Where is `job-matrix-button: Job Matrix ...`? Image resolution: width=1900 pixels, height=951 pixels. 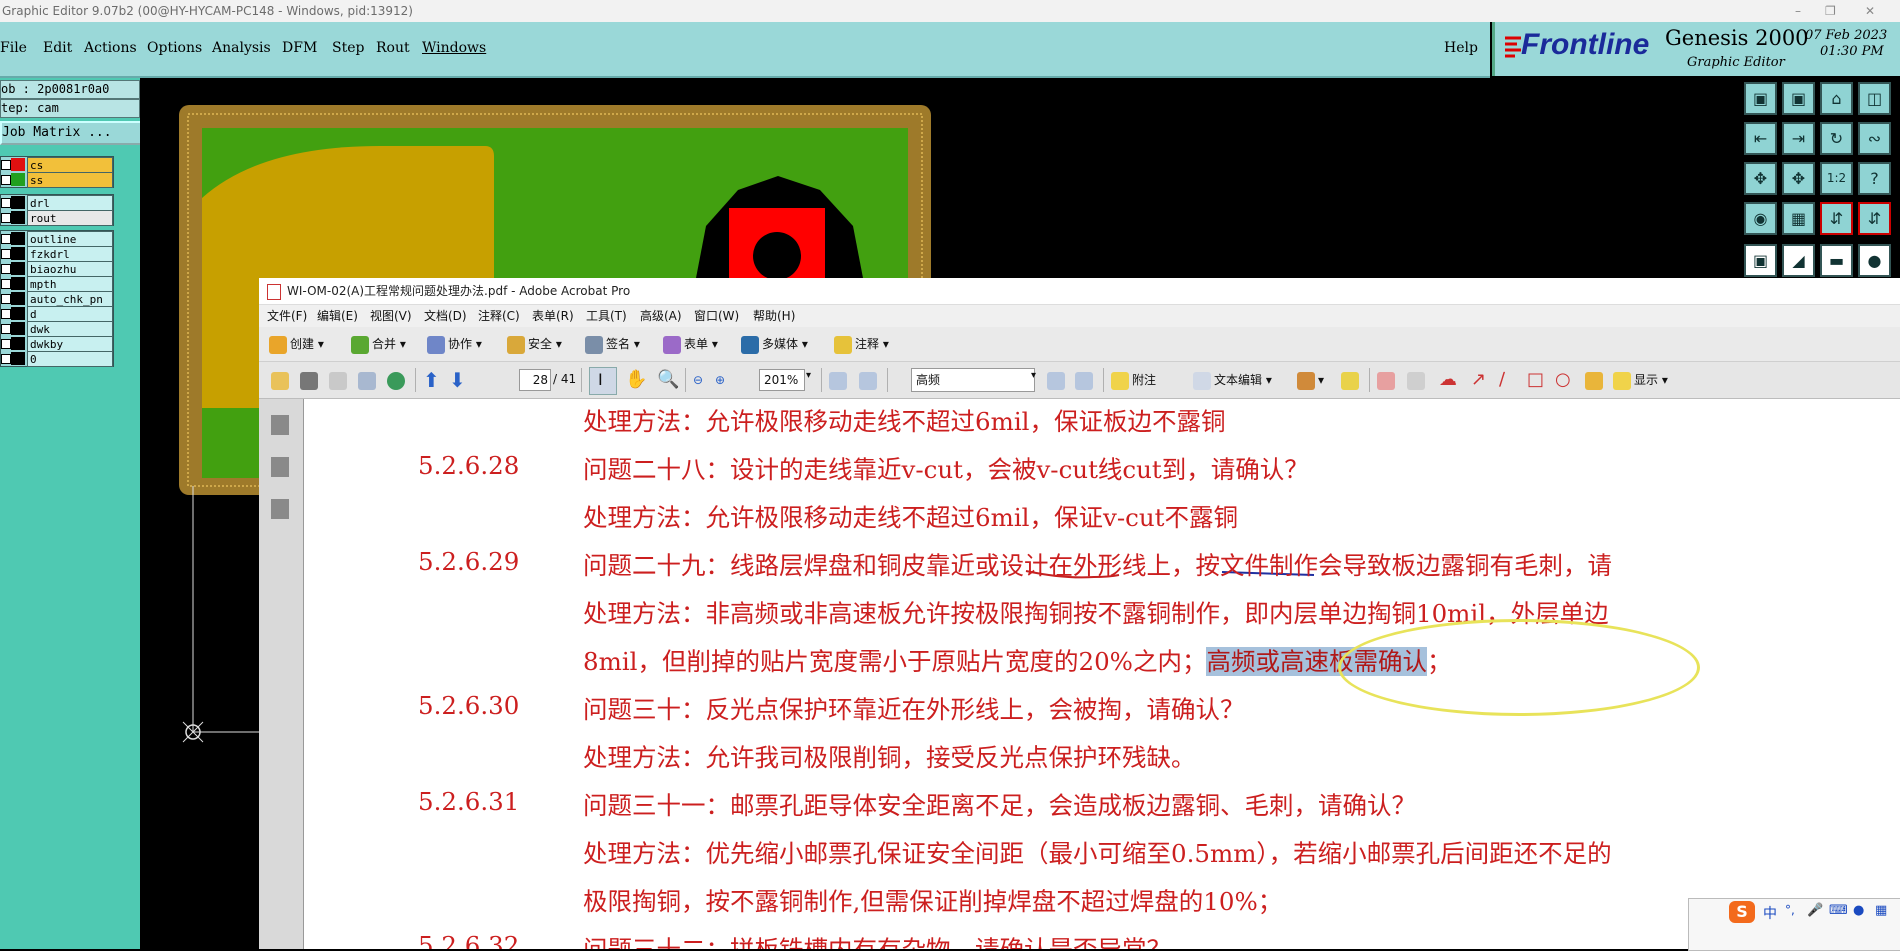
job-matrix-button: Job Matrix ... is located at coordinates (71, 133).